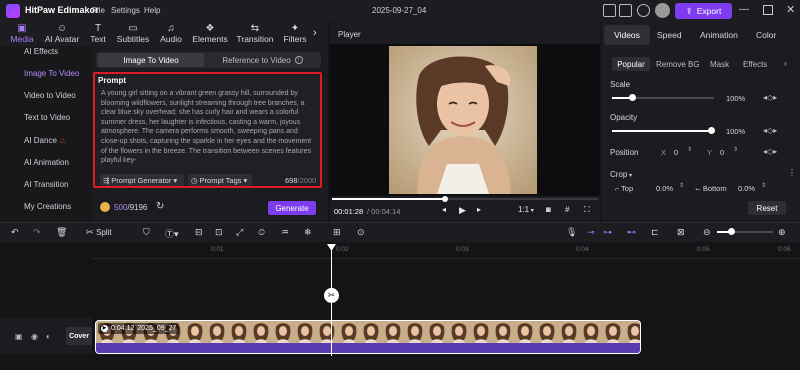 This screenshot has width=800, height=370. I want to click on link-icon: ⊸, so click(591, 232).